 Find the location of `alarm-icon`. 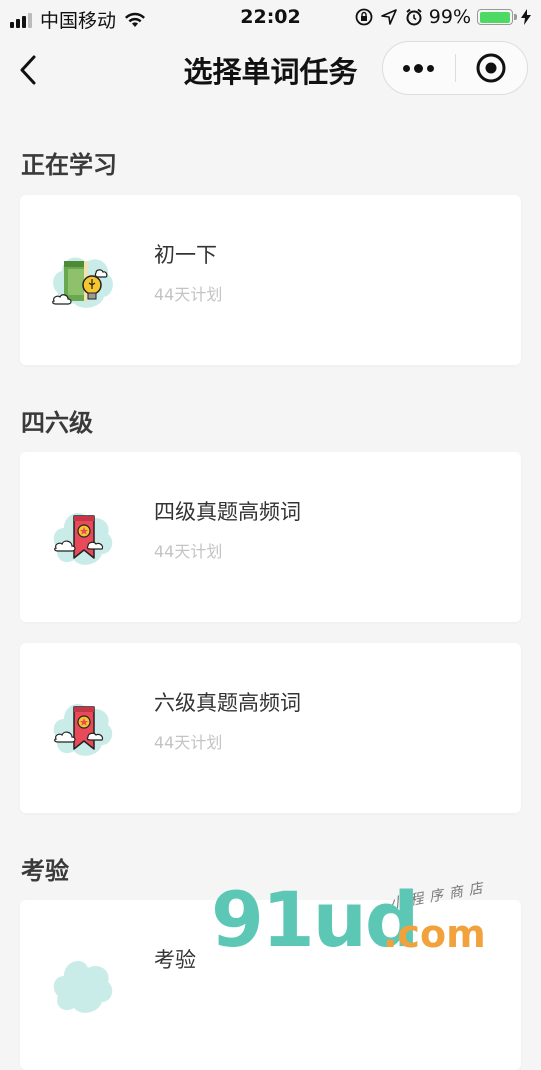

alarm-icon is located at coordinates (414, 17).